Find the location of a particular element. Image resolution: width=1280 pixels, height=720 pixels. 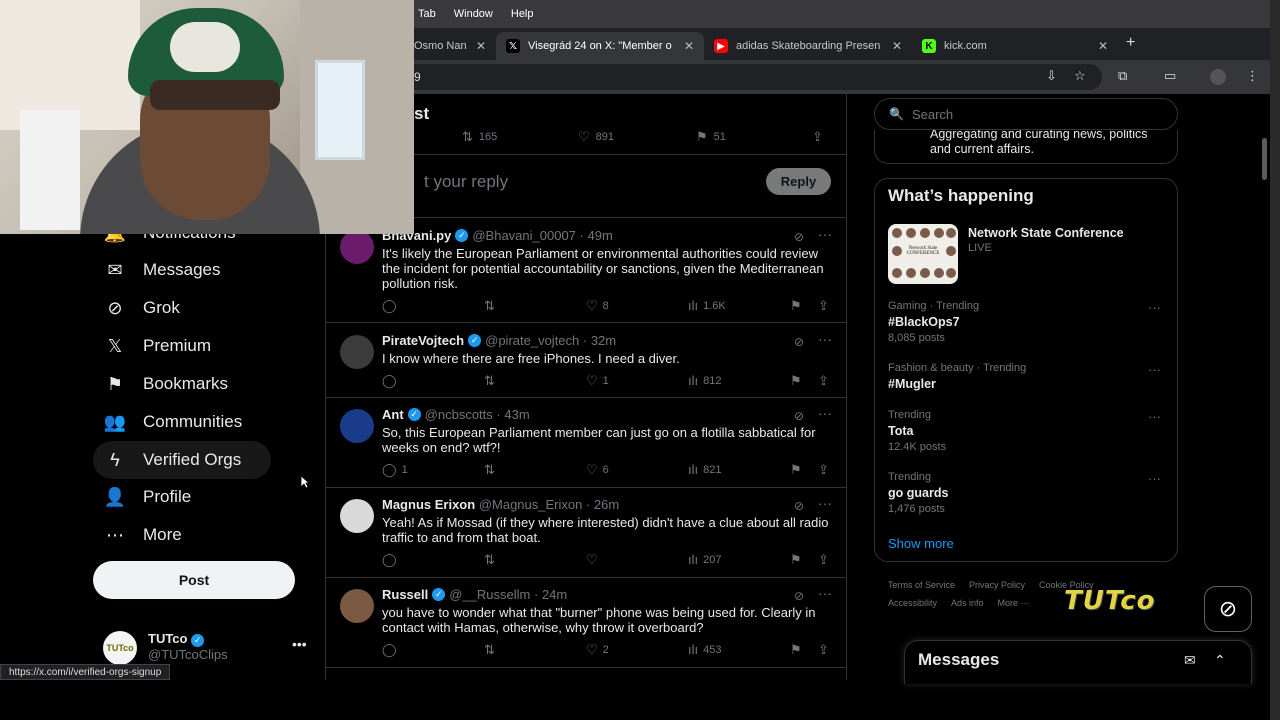

account-avatar: TUTco is located at coordinates (120, 648).